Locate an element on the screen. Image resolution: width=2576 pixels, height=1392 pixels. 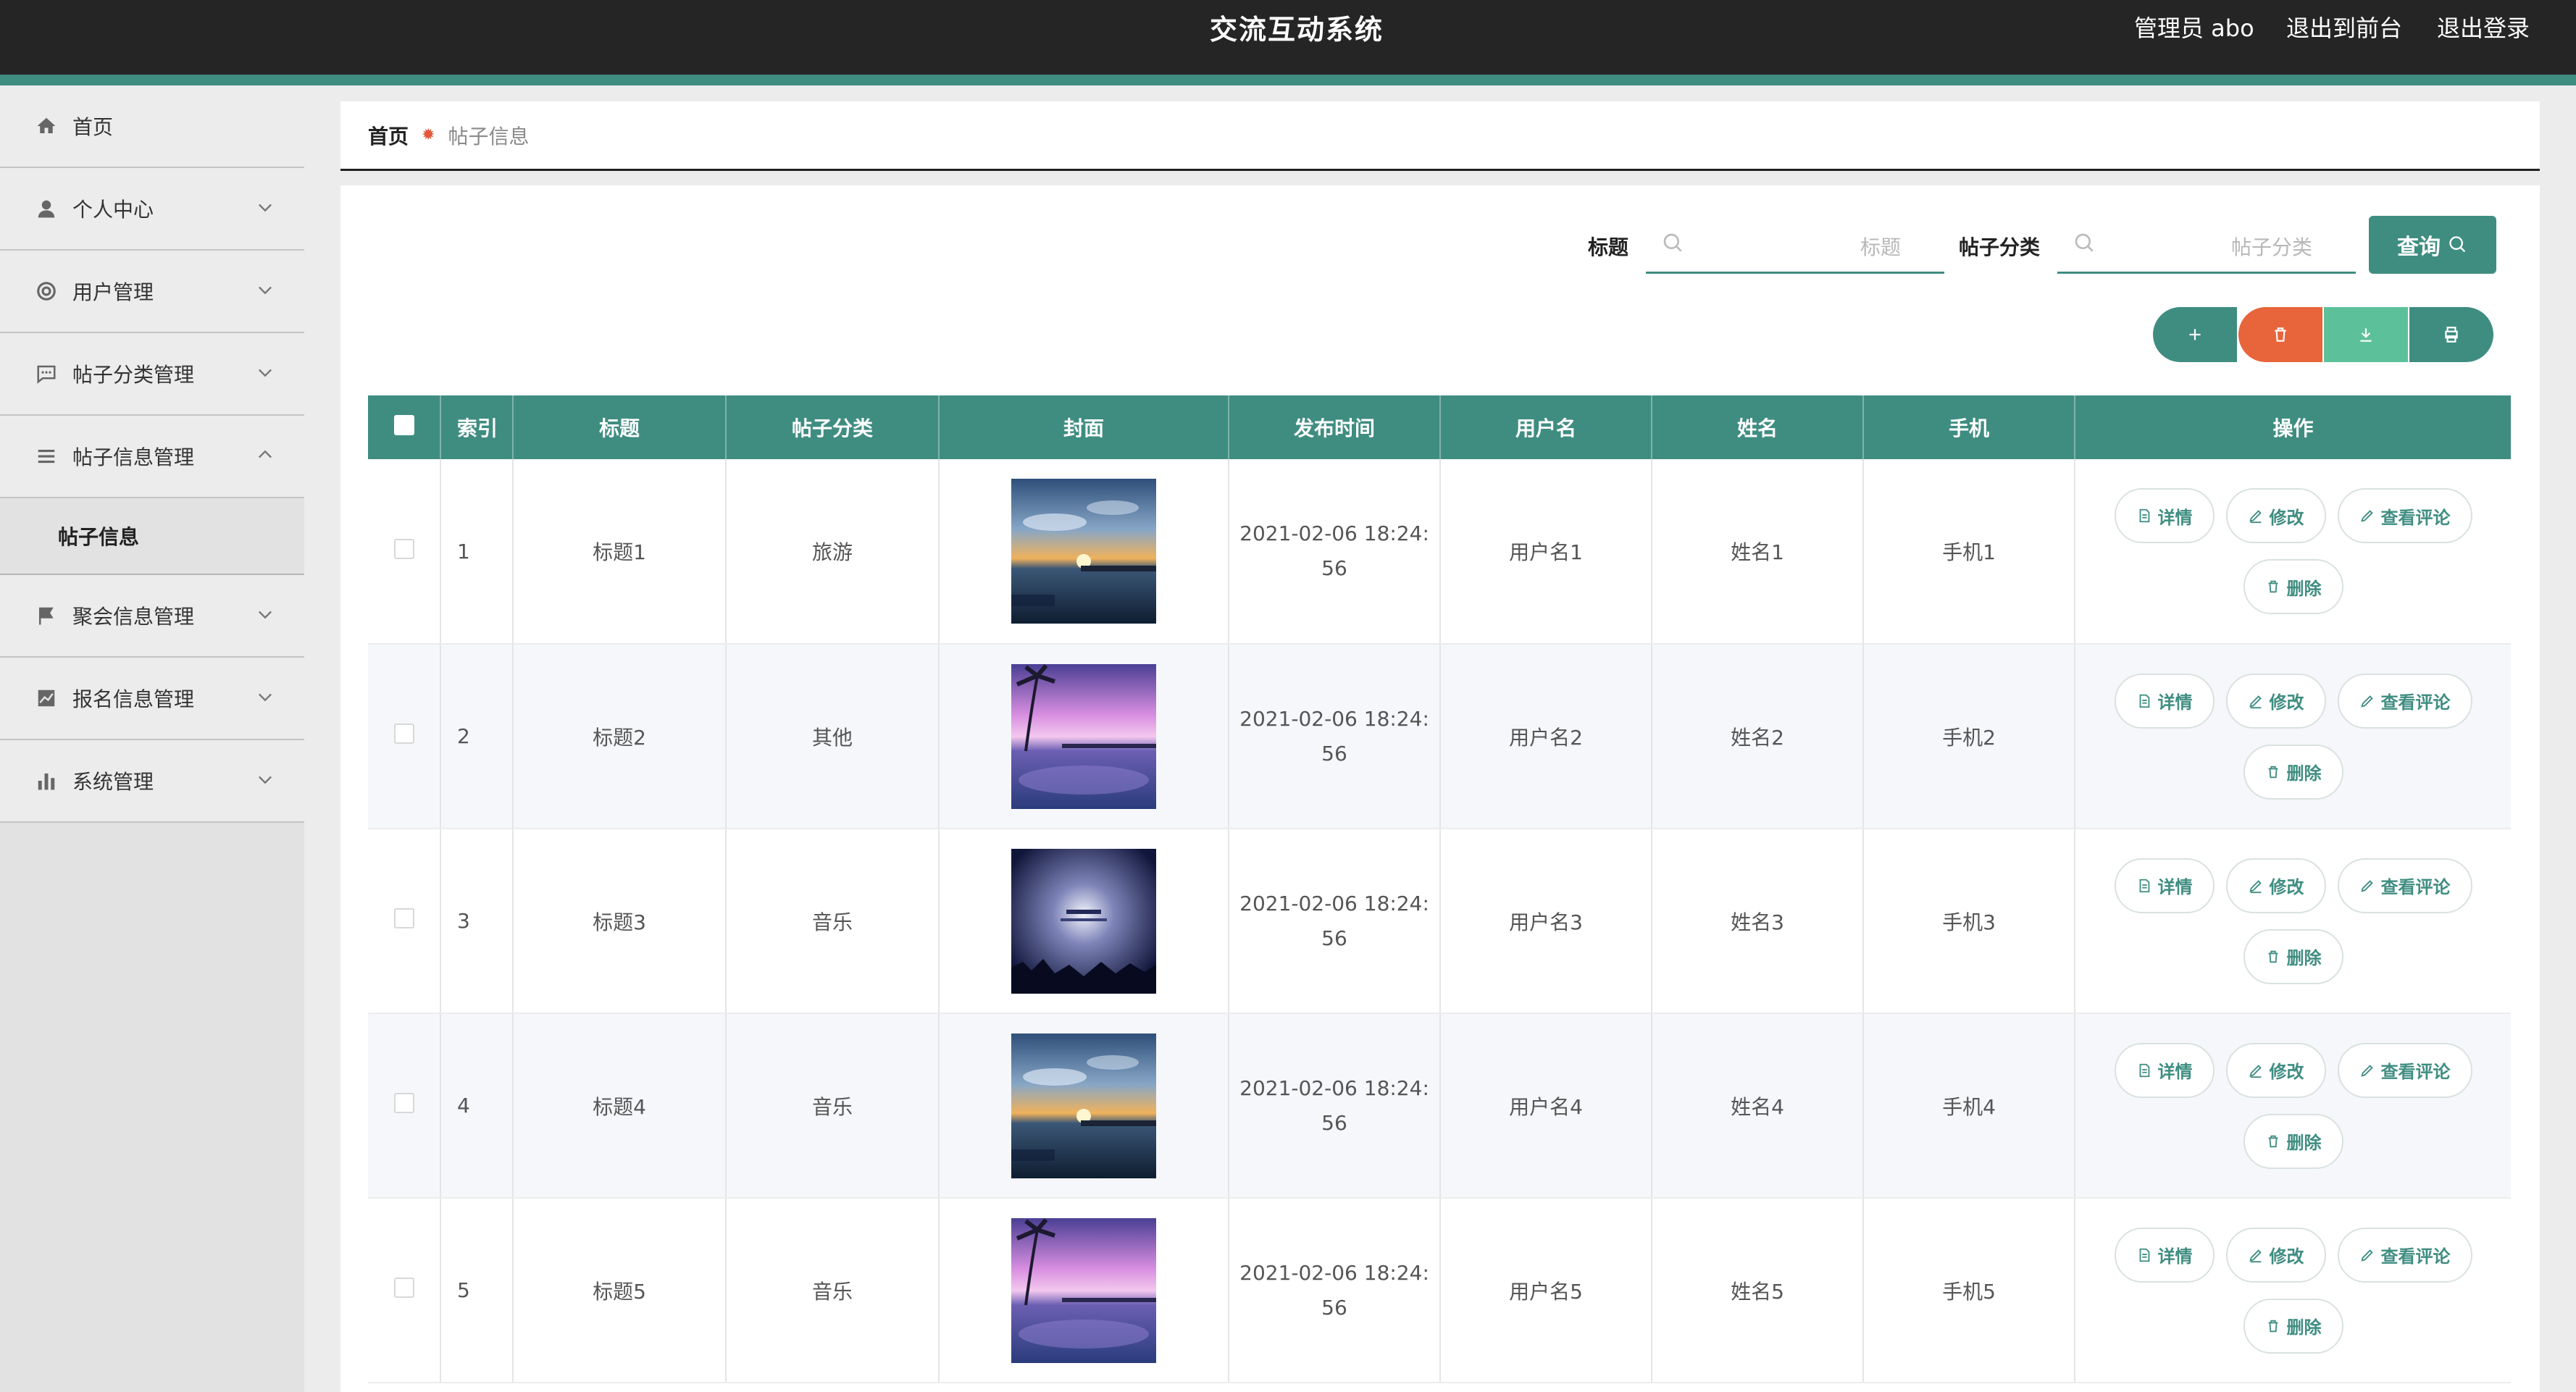
select-all-header is located at coordinates (404, 427).